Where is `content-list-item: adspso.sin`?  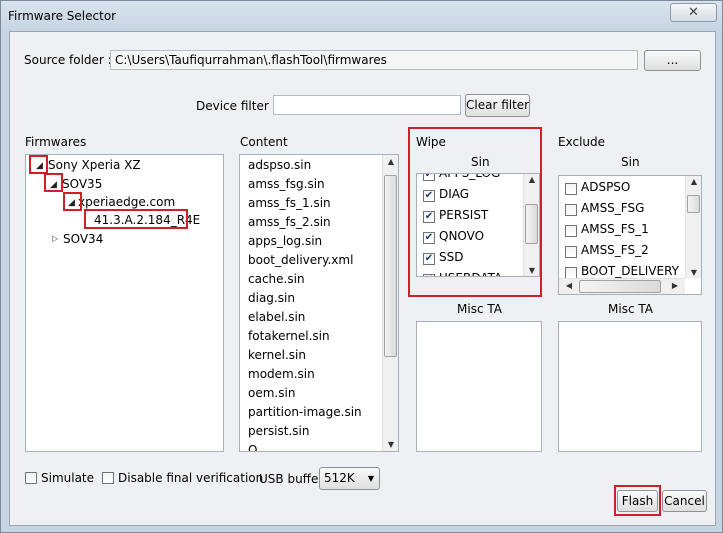
content-list-item: adspso.sin is located at coordinates (279, 165).